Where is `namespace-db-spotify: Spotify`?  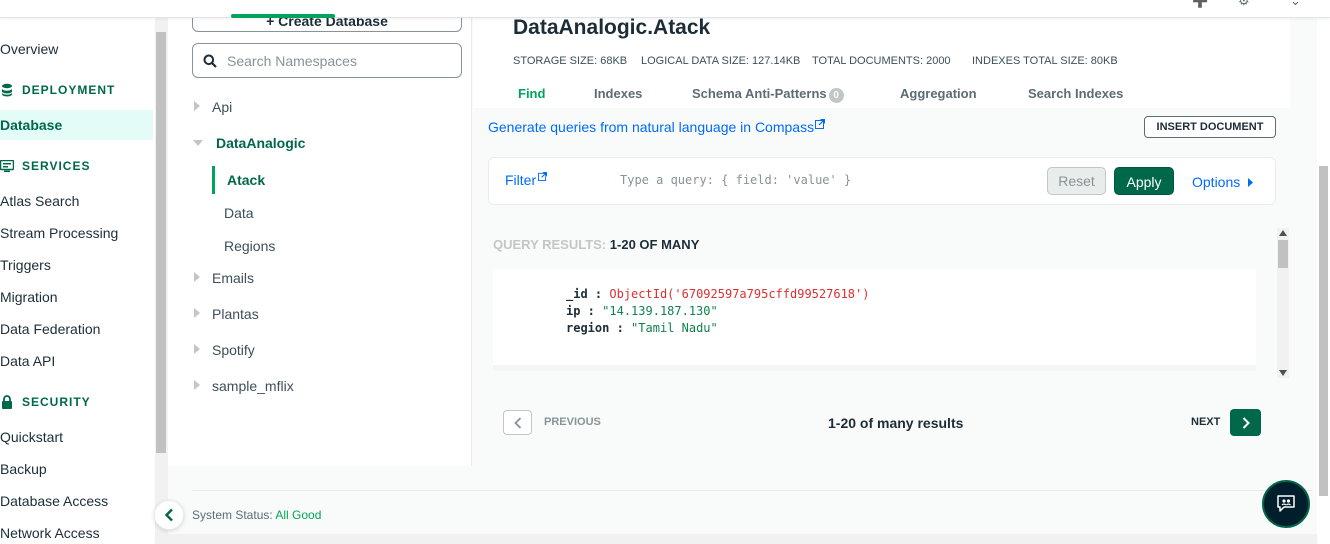 namespace-db-spotify: Spotify is located at coordinates (233, 350).